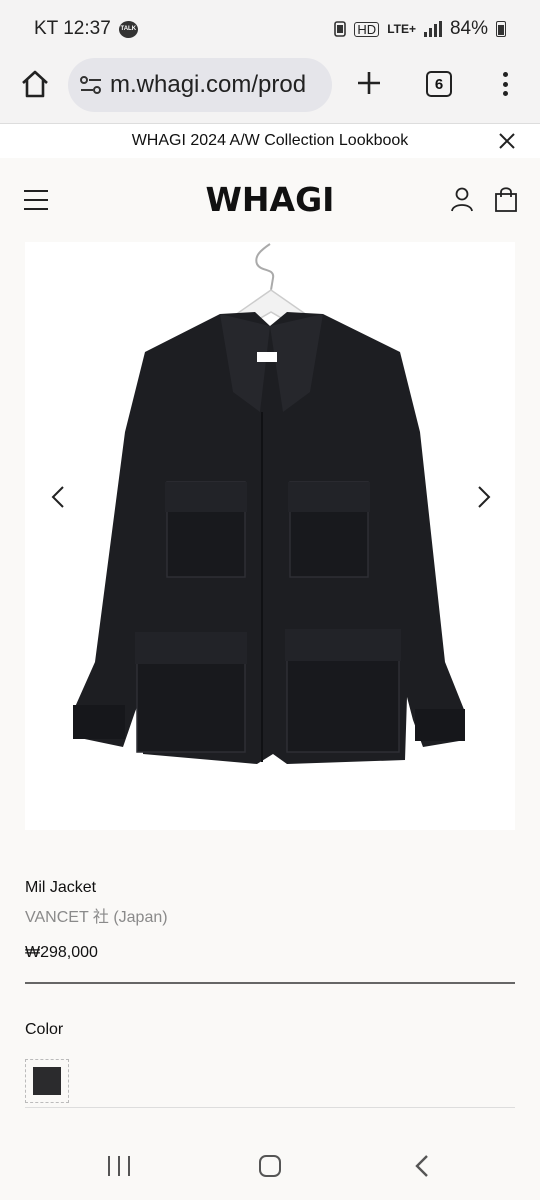 Image resolution: width=540 pixels, height=1200 pixels. What do you see at coordinates (35, 84) in the screenshot?
I see `home-icon` at bounding box center [35, 84].